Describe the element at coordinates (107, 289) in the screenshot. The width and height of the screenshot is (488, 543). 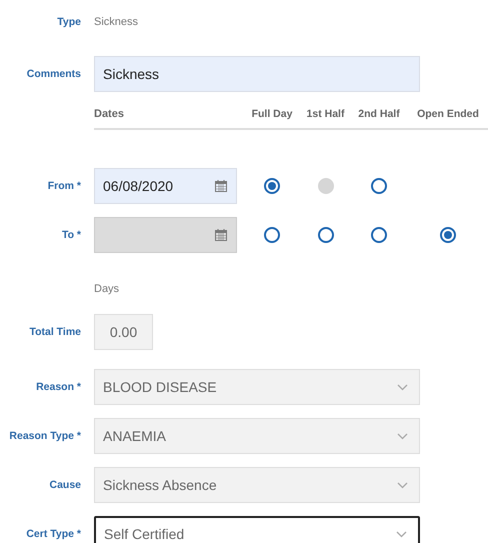
I see `unit-label: Days` at that location.